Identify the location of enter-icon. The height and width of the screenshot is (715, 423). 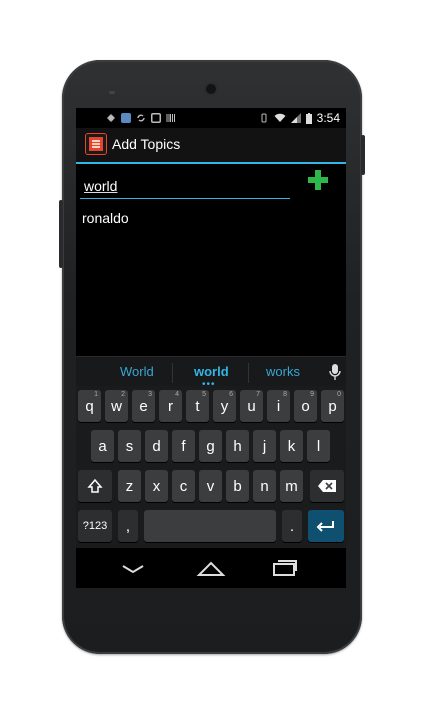
(325, 526).